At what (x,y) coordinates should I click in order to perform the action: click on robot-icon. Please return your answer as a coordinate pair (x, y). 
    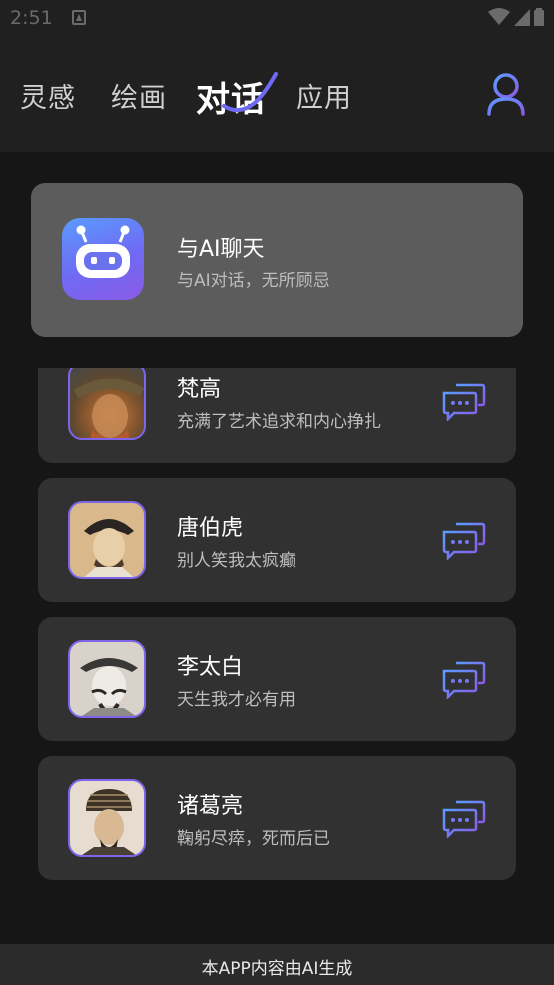
    Looking at the image, I should click on (103, 259).